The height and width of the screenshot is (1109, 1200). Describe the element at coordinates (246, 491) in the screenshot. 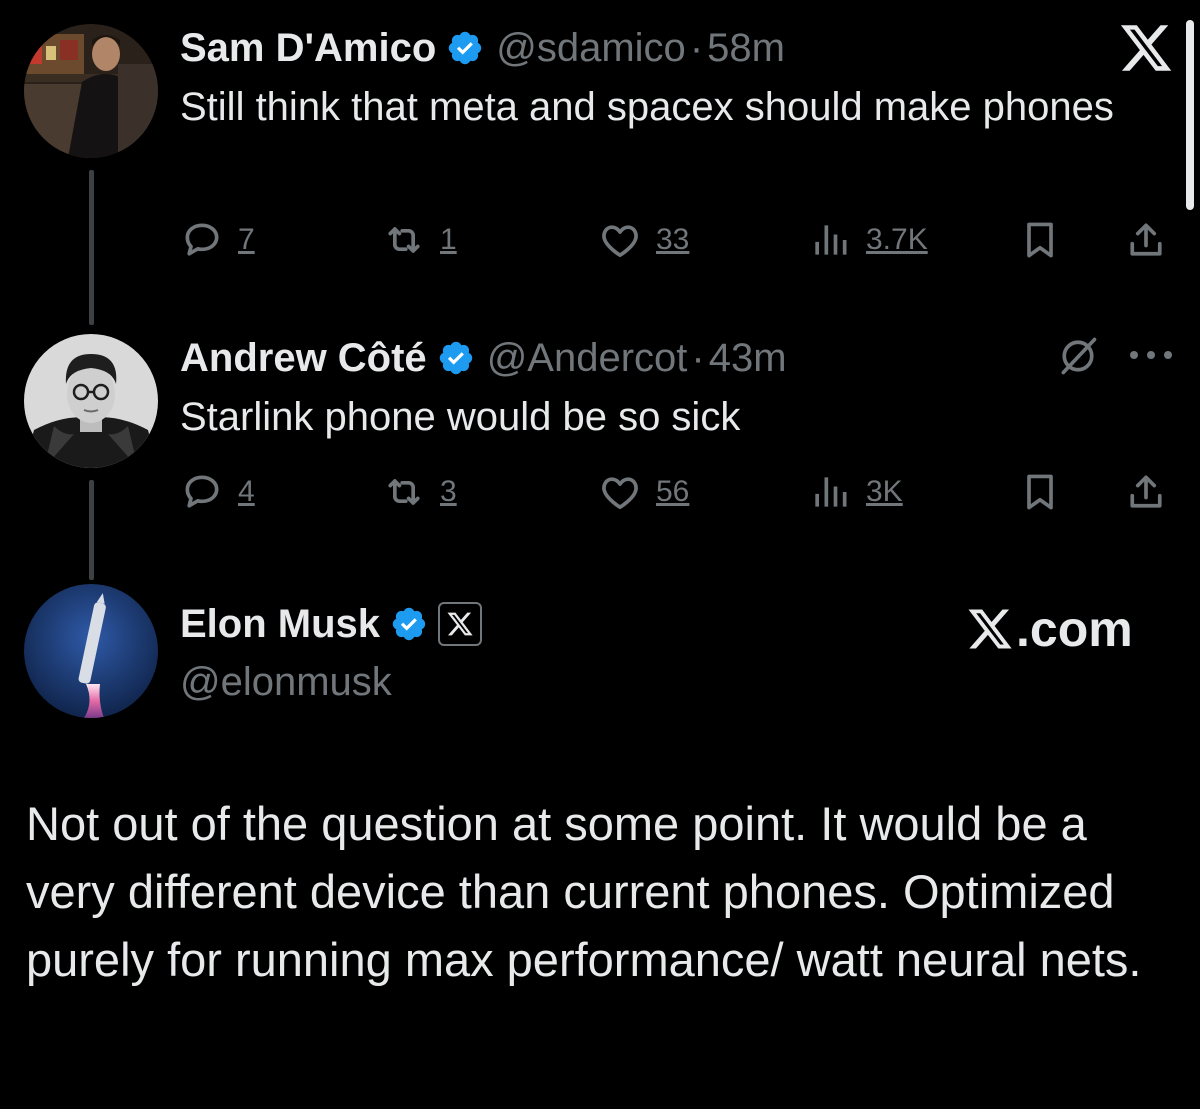

I see `reply-count: 4` at that location.